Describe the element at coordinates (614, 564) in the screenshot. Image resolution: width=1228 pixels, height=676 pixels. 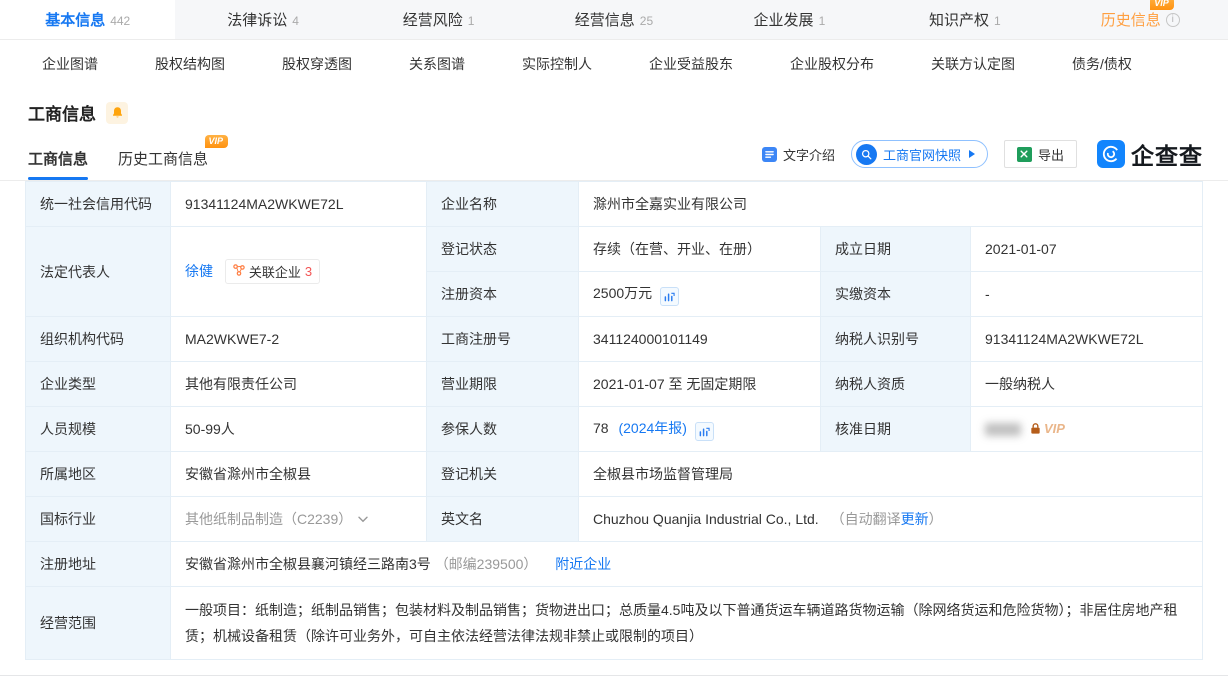
I see `table-row: 注册地址 安徽省滁州市全椒县襄河镇经三路南3号 （邮编239500） 附近企业` at that location.